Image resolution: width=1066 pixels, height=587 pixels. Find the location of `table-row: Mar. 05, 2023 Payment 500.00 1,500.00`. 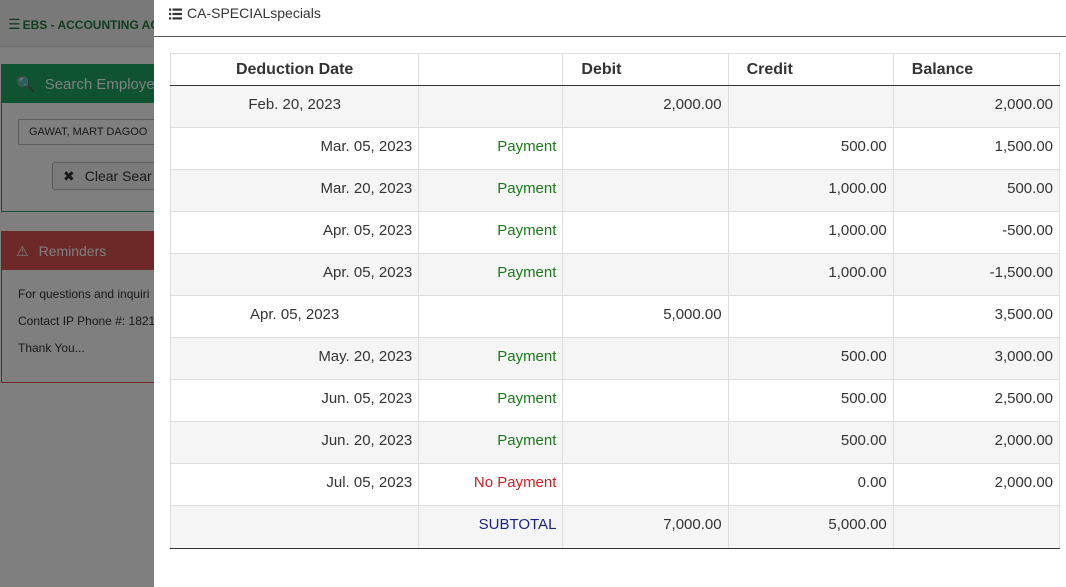

table-row: Mar. 05, 2023 Payment 500.00 1,500.00 is located at coordinates (615, 148).